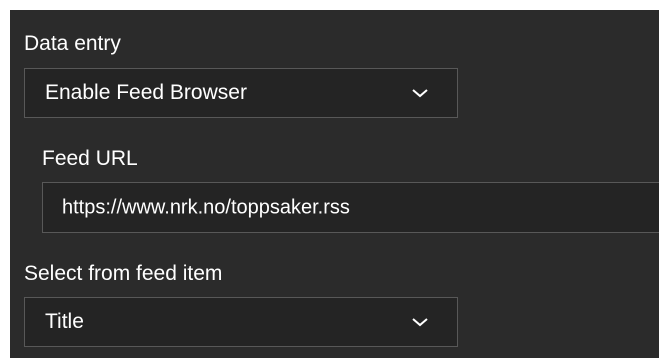 The height and width of the screenshot is (358, 659). Describe the element at coordinates (64, 321) in the screenshot. I see `select-from-feed-item-selected-value: Title` at that location.